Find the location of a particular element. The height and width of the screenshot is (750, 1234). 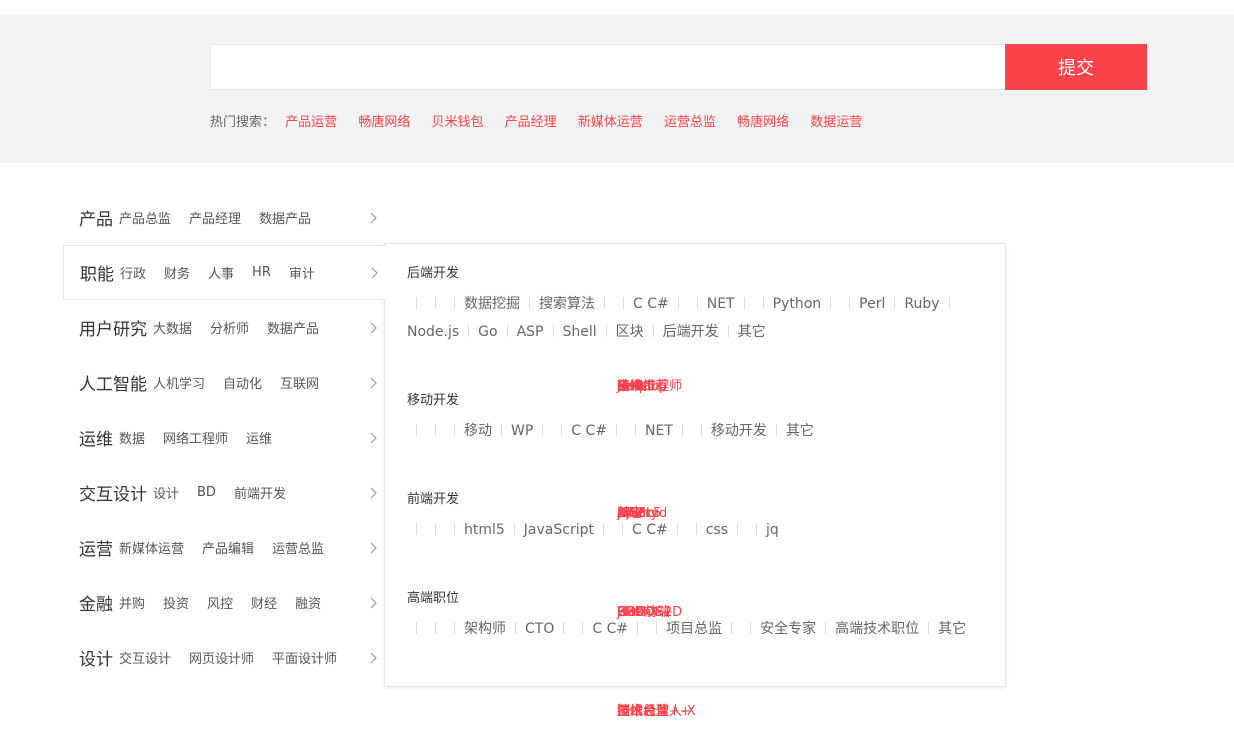

job-tag-link: 搜索算法 is located at coordinates (567, 304).